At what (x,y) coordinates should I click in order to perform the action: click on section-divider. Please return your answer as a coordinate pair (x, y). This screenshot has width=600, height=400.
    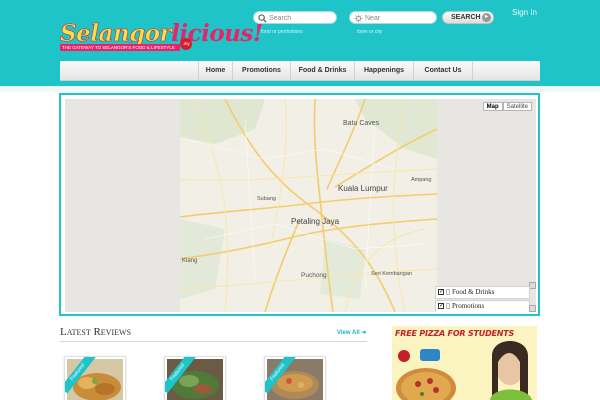
    Looking at the image, I should click on (213, 341).